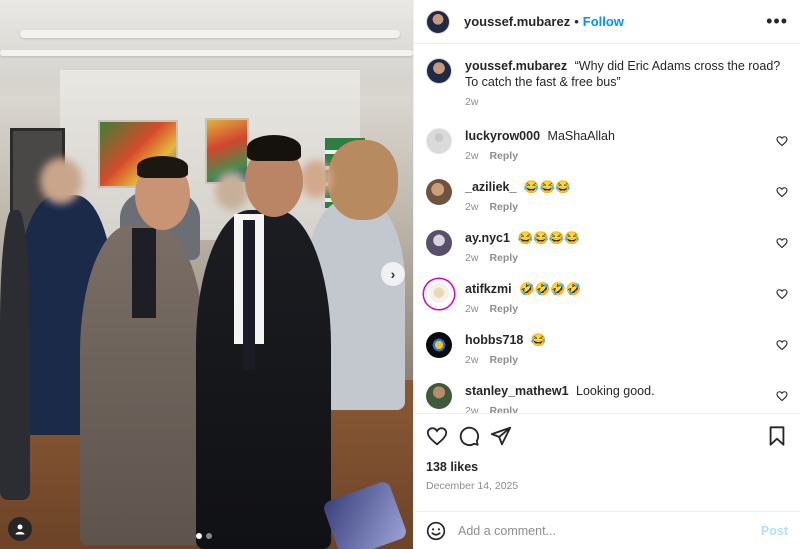 Image resolution: width=800 pixels, height=549 pixels. I want to click on comment-username: _aziliek_, so click(490, 187).